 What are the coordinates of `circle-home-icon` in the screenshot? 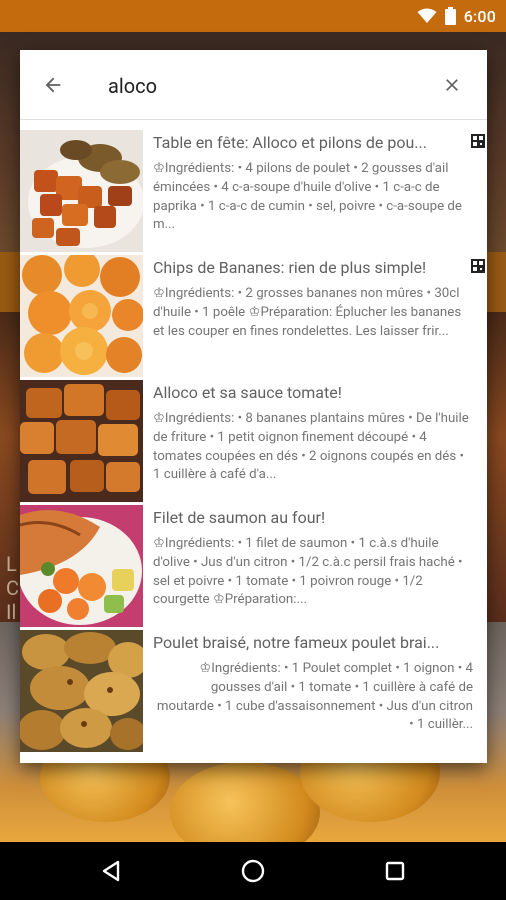 It's located at (253, 871).